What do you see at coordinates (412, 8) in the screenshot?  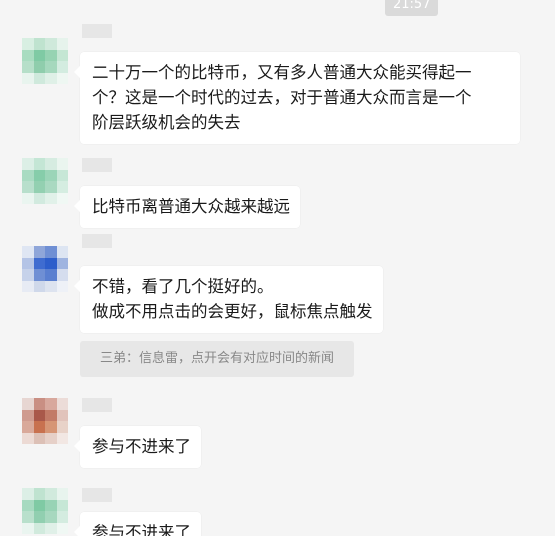 I see `timestamp-chip: 21:57` at bounding box center [412, 8].